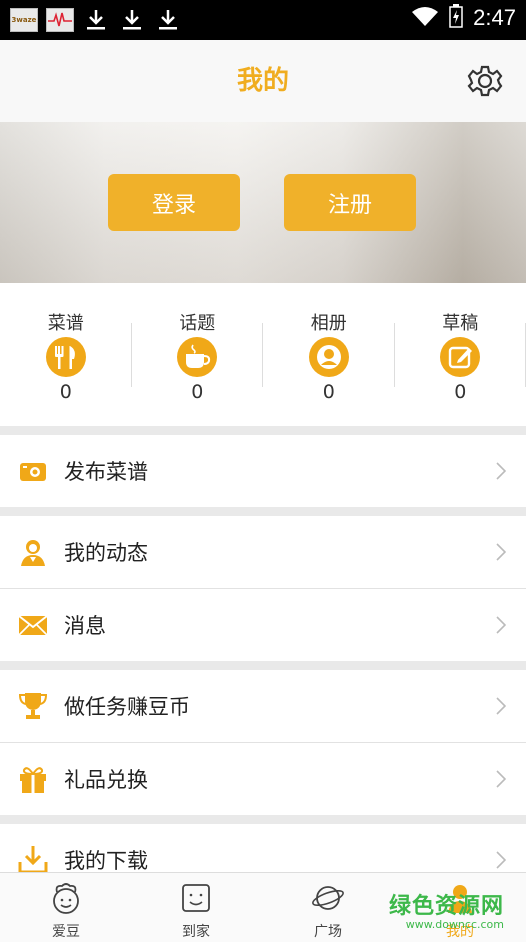 This screenshot has width=526, height=942. I want to click on box-smile-icon, so click(196, 898).